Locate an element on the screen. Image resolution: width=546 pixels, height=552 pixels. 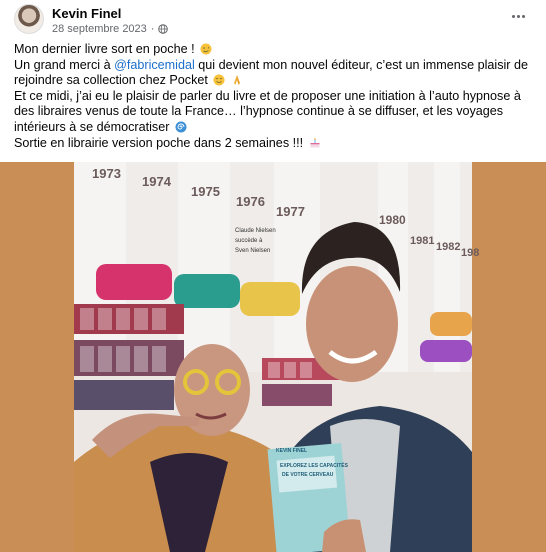
spiral-emoji is located at coordinates (181, 127).